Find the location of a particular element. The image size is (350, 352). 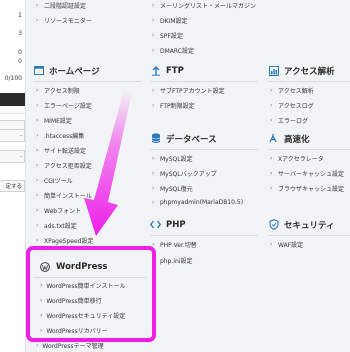

section-header-database: データベース is located at coordinates (204, 139).